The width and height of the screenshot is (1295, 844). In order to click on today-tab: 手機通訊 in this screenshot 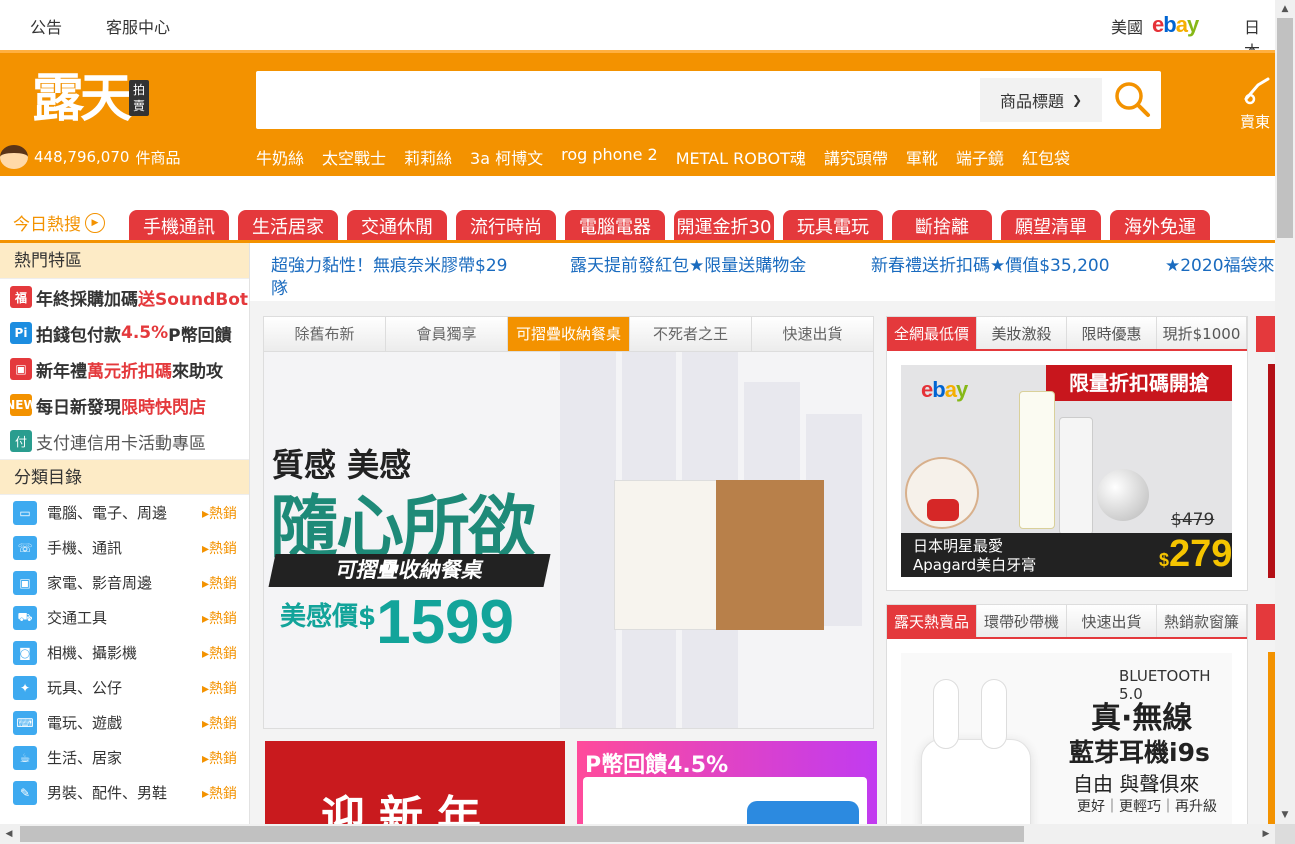, I will do `click(179, 226)`.